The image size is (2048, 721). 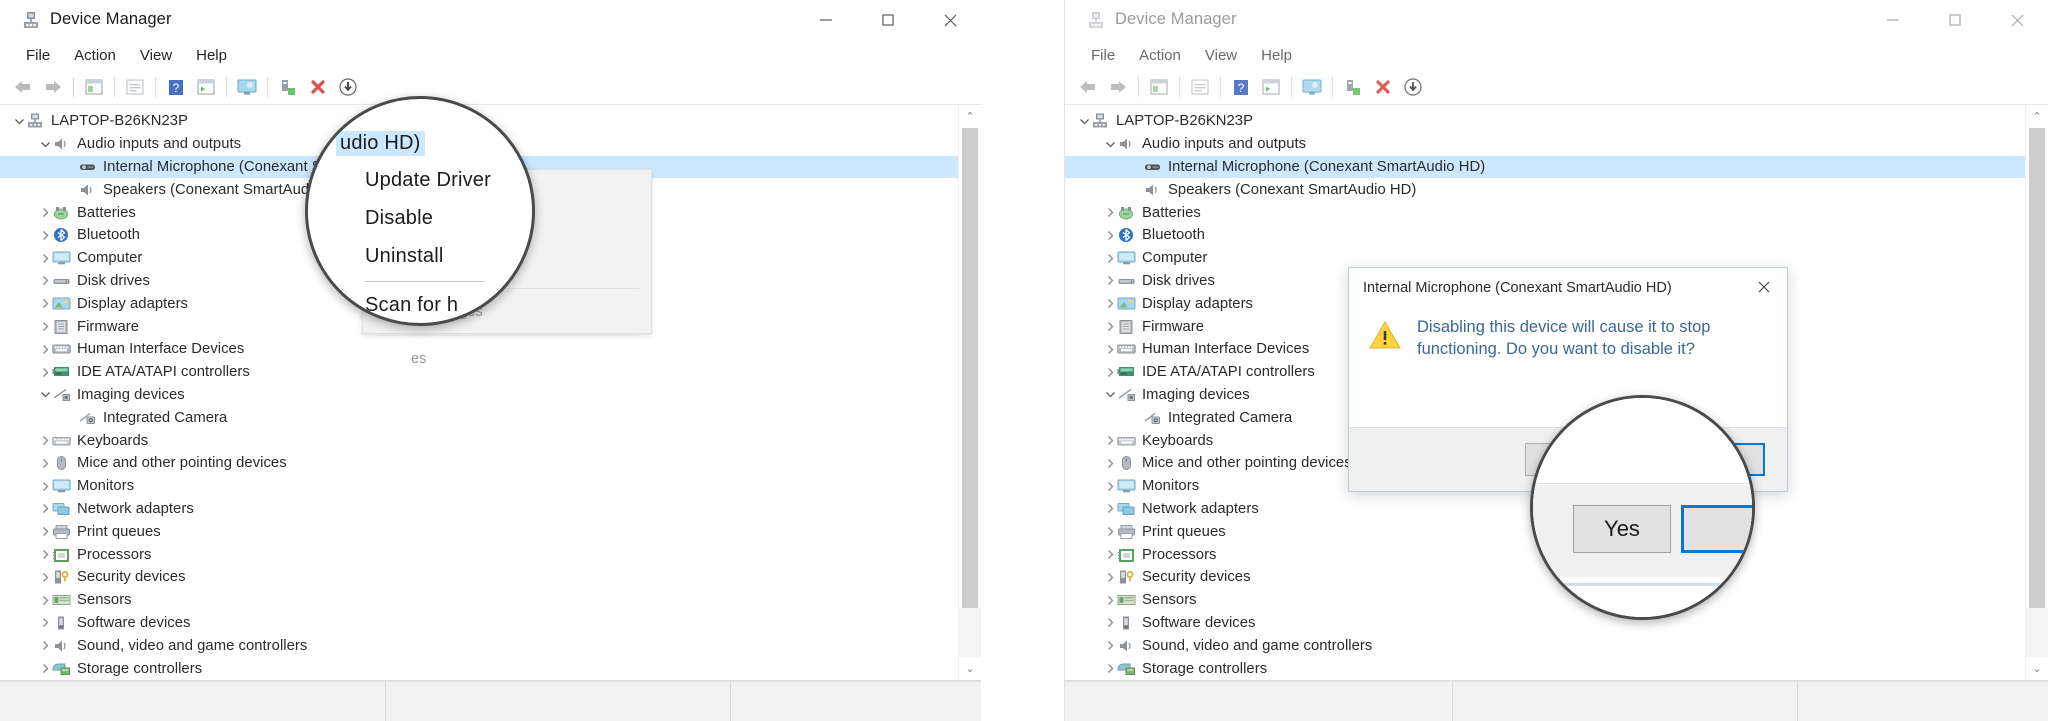 I want to click on tree-item: Audio inputs and outputs, so click(x=1545, y=144).